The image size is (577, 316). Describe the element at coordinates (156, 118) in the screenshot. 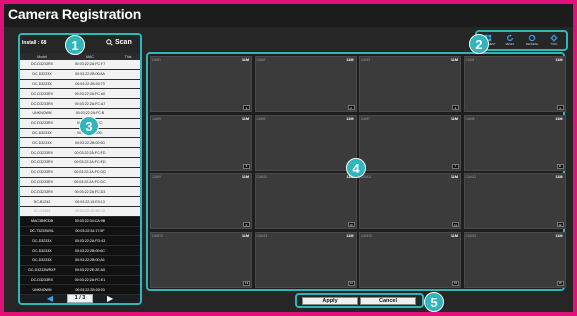

I see `camera-name: CAM5` at that location.